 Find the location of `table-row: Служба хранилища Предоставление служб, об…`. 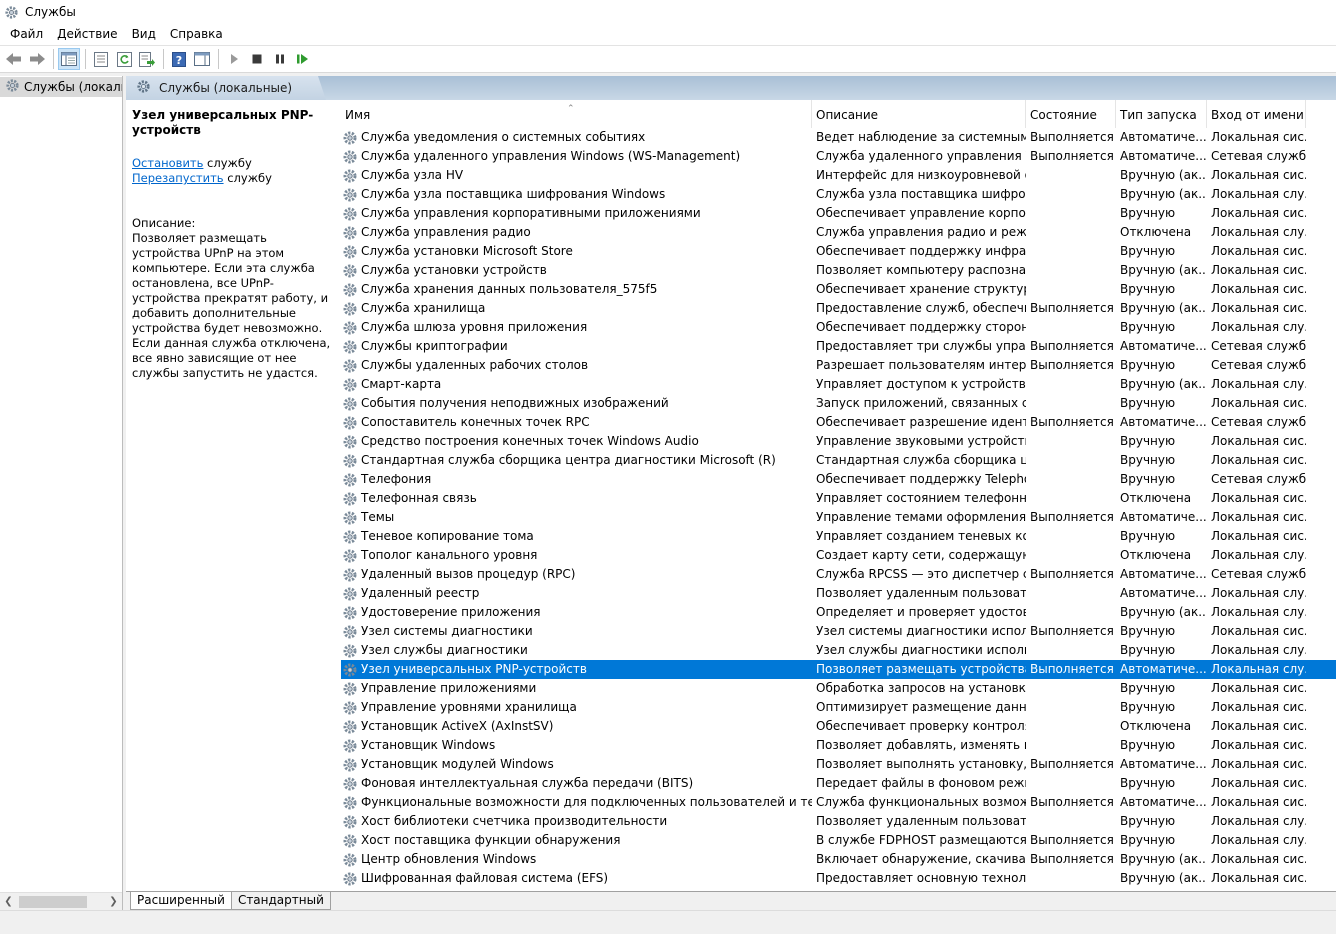

table-row: Служба хранилища Предоставление служб, об… is located at coordinates (838, 308).